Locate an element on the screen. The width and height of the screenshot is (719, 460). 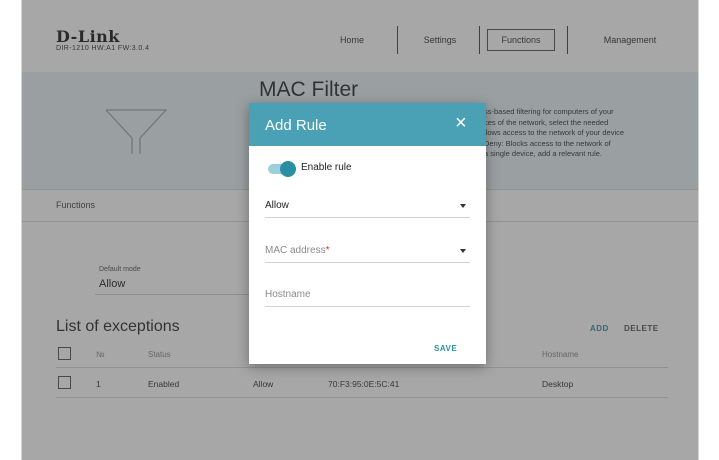
mac-address-placeholder: MAC address* is located at coordinates (297, 250).